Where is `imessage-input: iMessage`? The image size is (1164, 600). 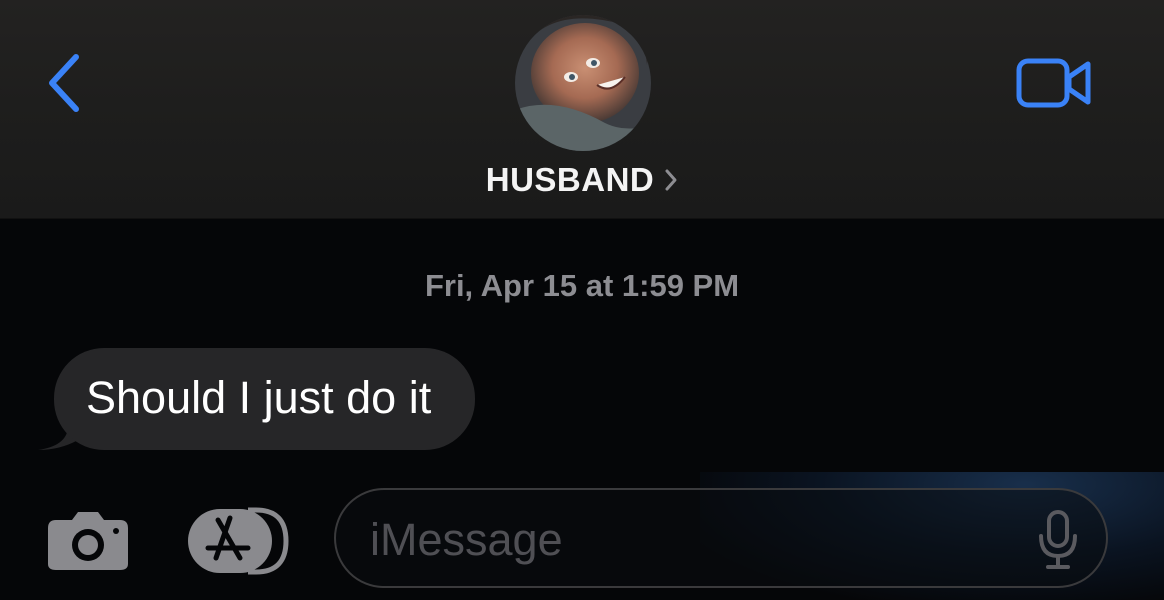
imessage-input: iMessage is located at coordinates (721, 538).